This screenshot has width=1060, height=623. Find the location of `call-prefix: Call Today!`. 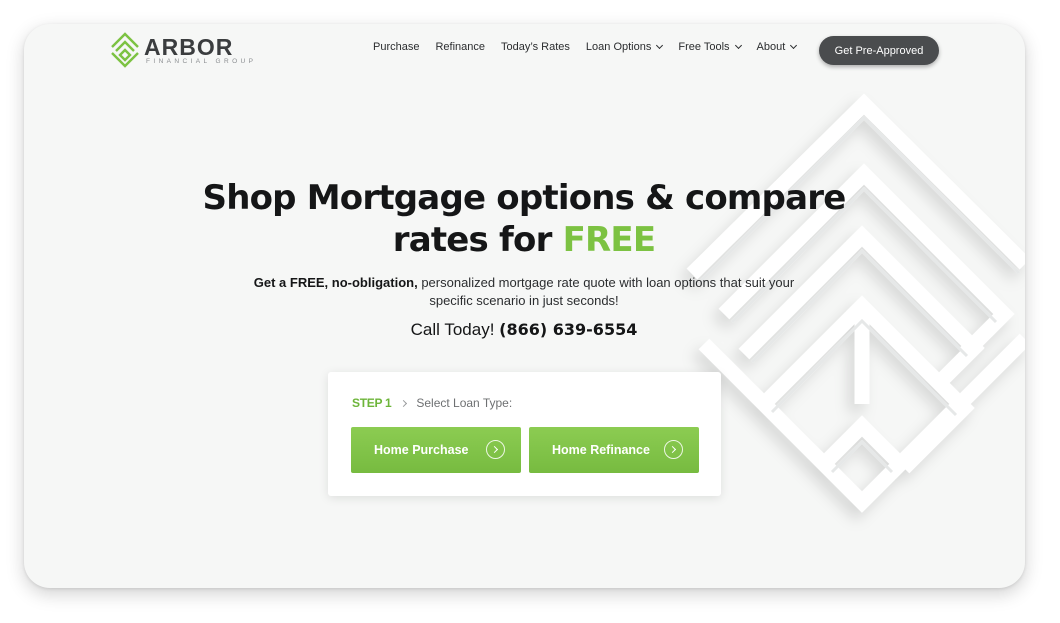

call-prefix: Call Today! is located at coordinates (455, 329).